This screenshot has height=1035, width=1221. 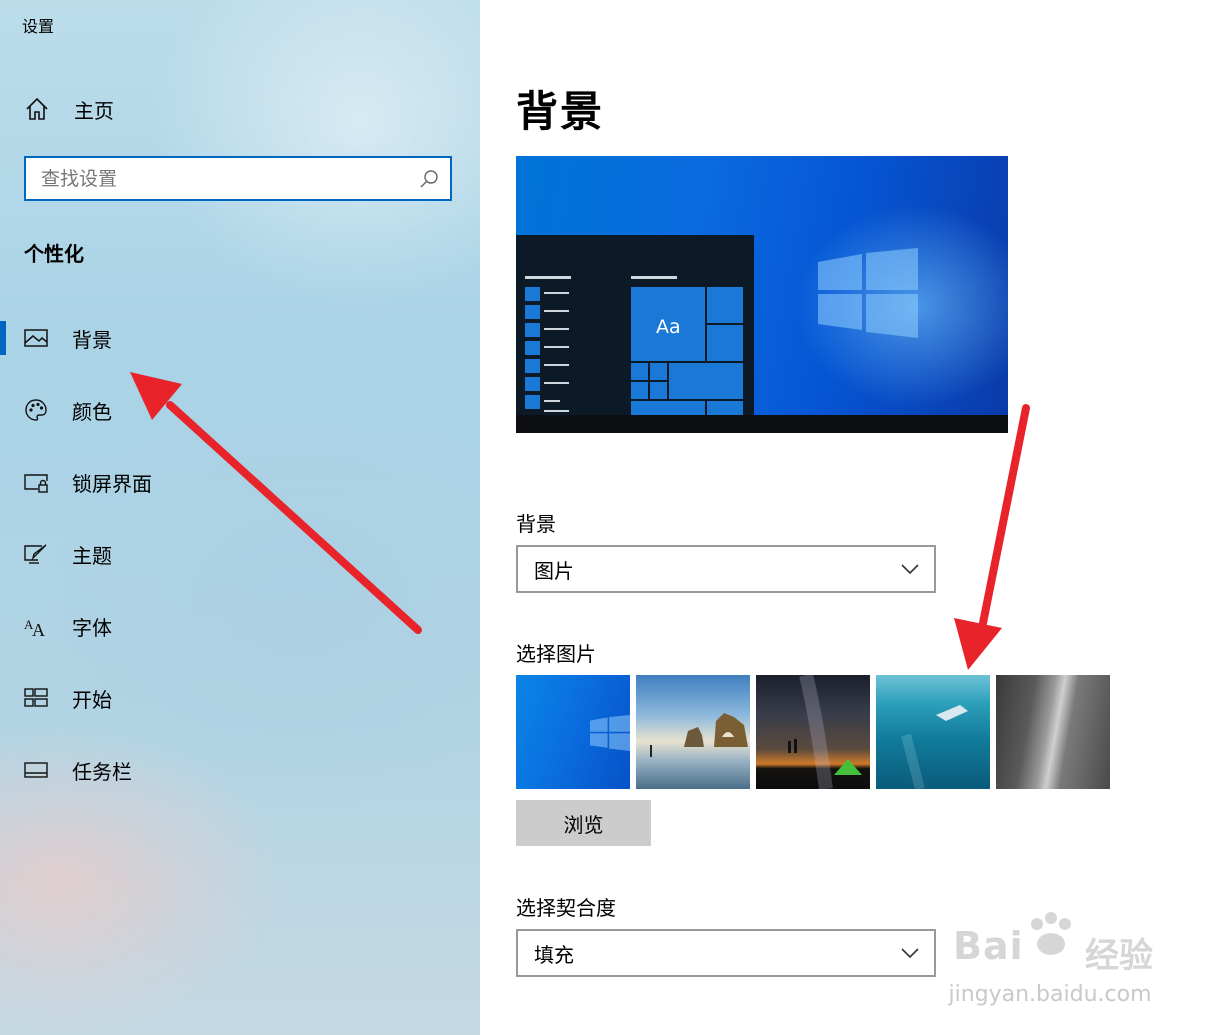 What do you see at coordinates (240, 554) in the screenshot?
I see `sidebar-item-themes: 主题` at bounding box center [240, 554].